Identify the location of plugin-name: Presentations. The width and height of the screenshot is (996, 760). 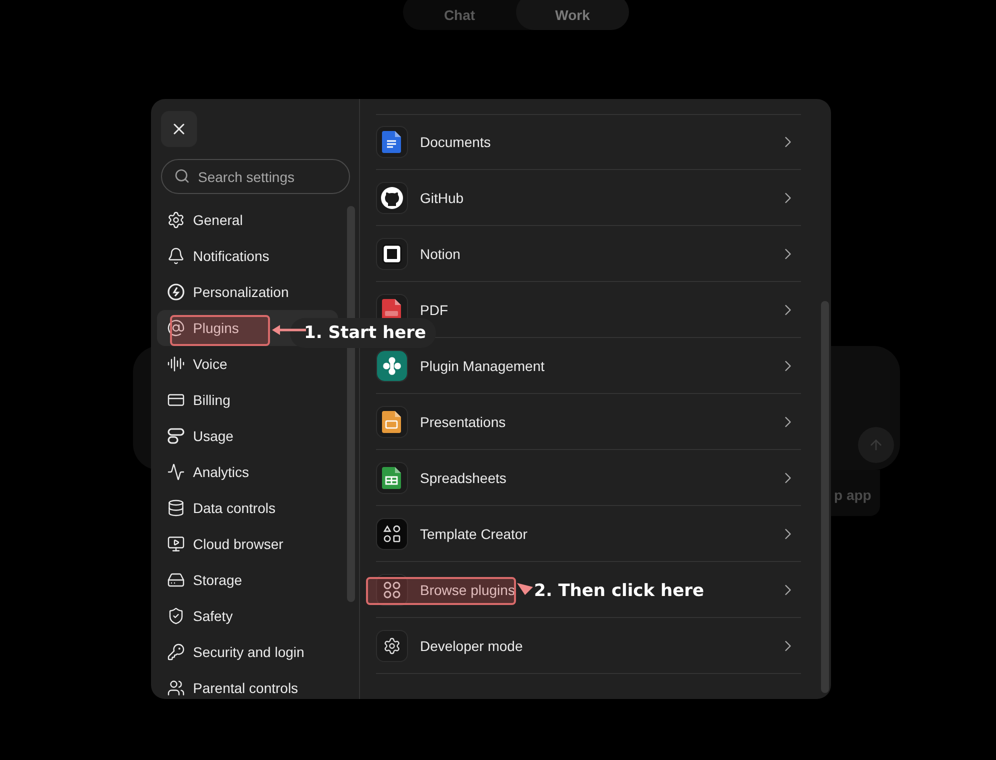
(463, 422).